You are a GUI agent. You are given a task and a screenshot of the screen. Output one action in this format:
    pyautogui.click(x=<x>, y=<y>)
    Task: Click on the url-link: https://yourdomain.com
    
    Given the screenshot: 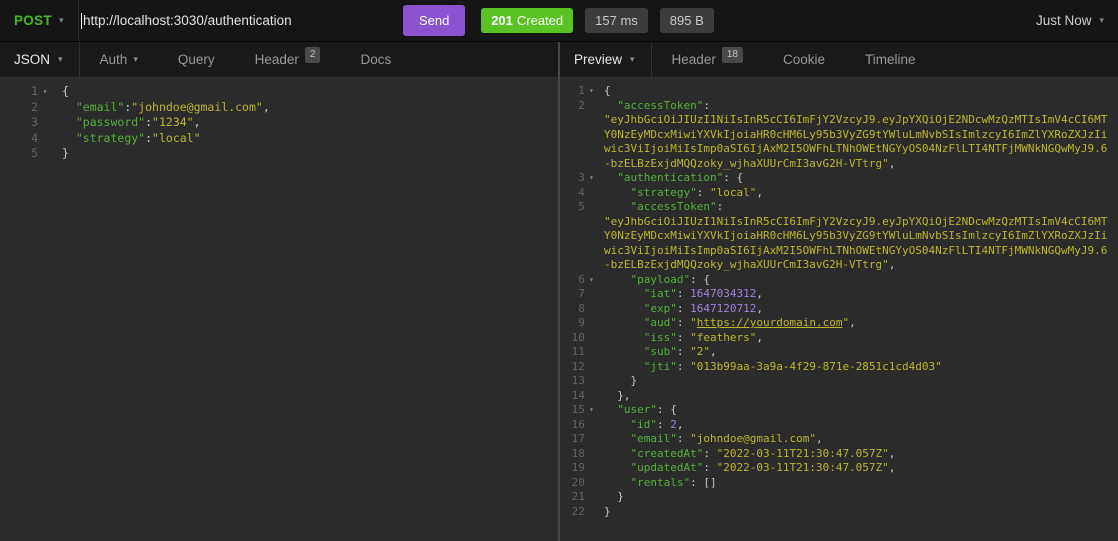 What is the action you would take?
    pyautogui.click(x=770, y=322)
    